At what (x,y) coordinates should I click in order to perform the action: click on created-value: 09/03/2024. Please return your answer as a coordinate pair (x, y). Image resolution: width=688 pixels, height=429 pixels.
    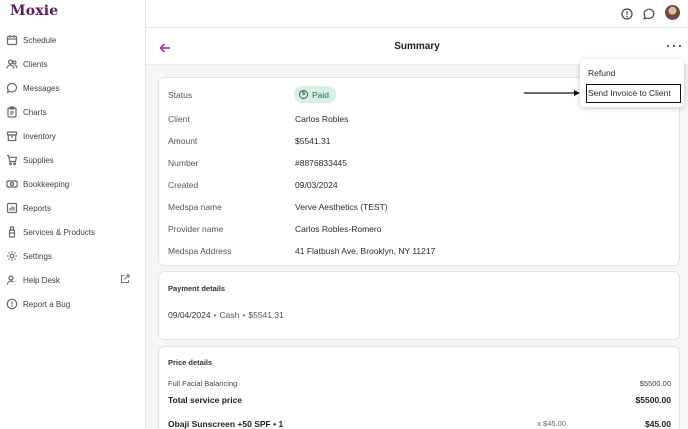
    Looking at the image, I should click on (316, 185).